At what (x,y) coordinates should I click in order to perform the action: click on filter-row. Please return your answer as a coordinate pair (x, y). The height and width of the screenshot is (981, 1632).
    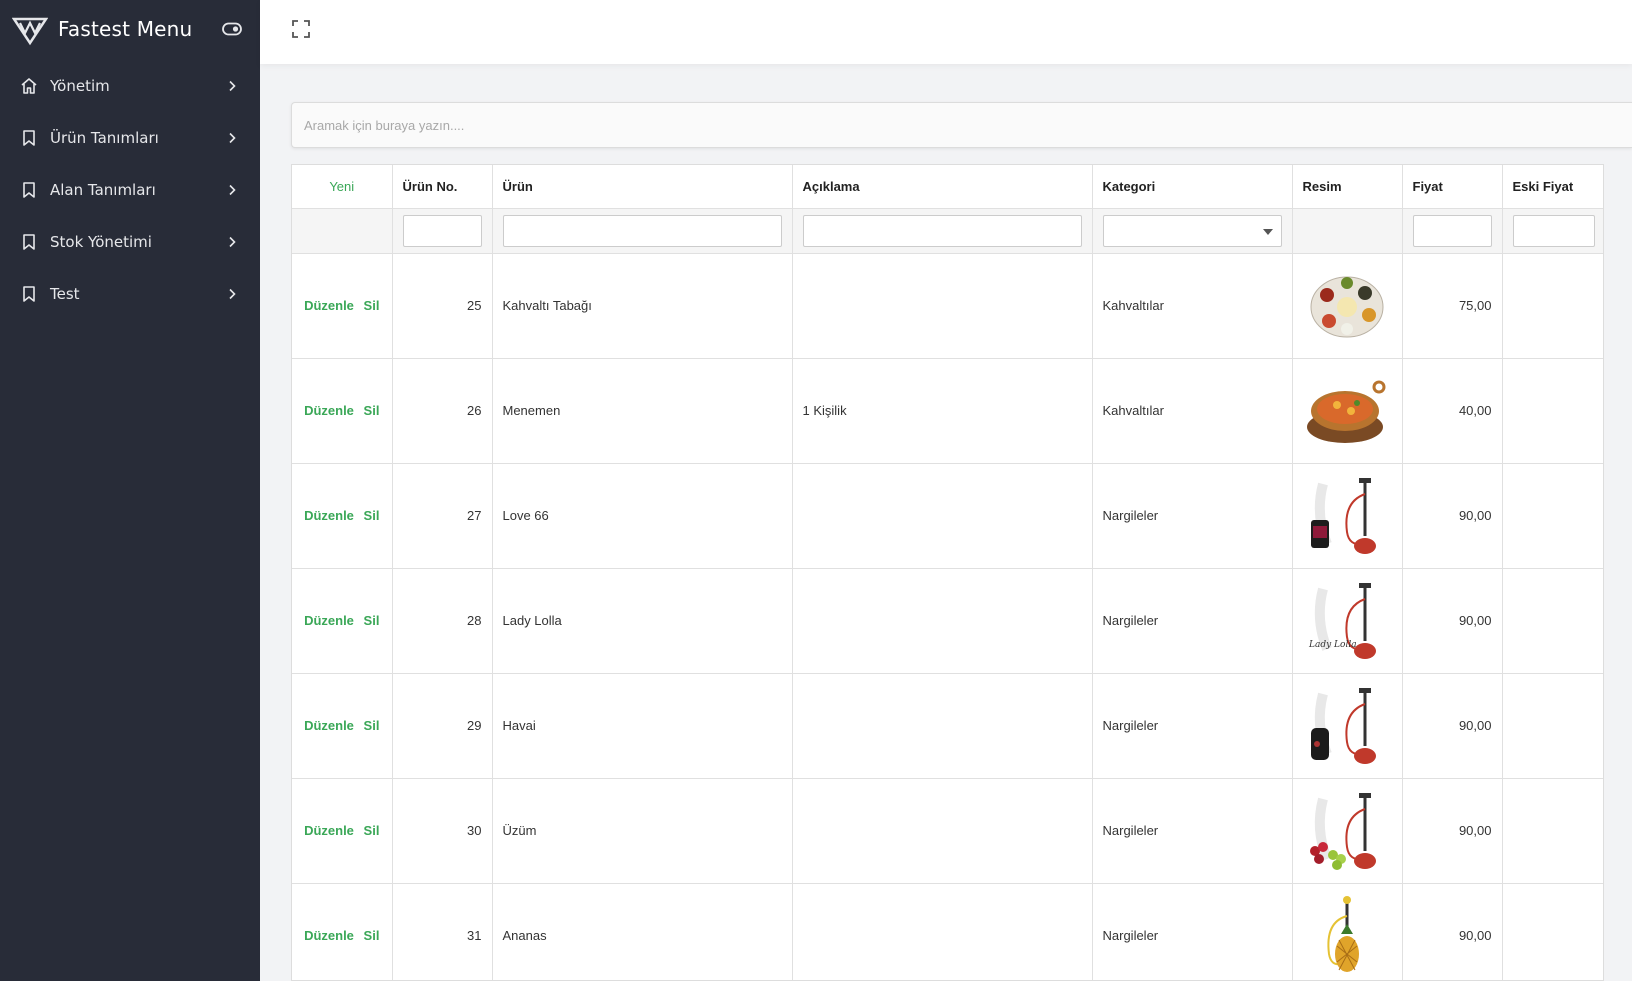
    Looking at the image, I should click on (947, 231).